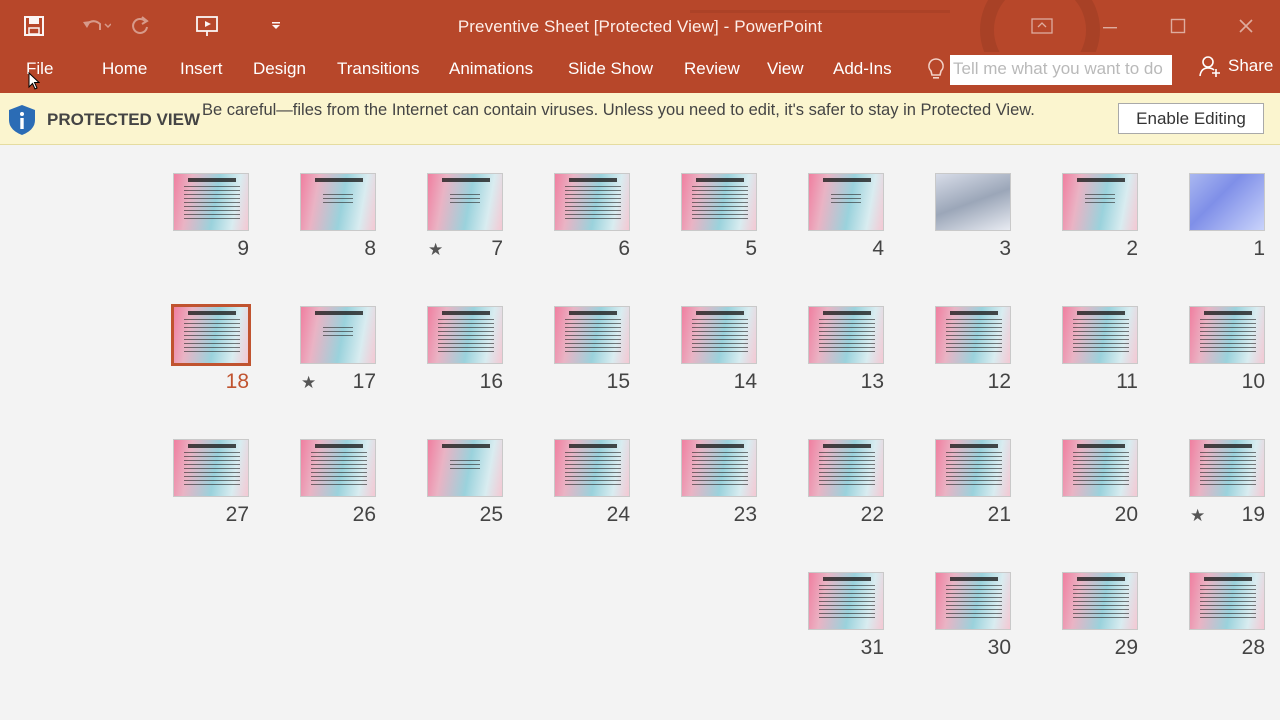 This screenshot has height=720, width=1280. Describe the element at coordinates (751, 248) in the screenshot. I see `slide-number: 5` at that location.